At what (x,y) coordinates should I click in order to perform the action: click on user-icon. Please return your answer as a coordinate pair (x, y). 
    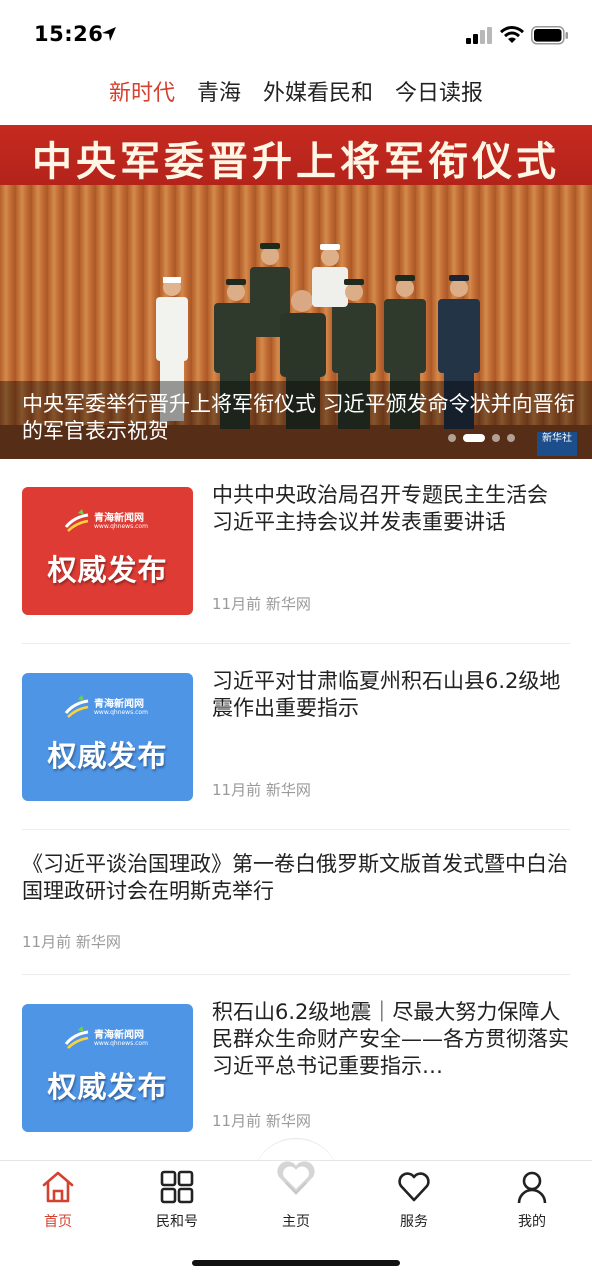
    Looking at the image, I should click on (532, 1187).